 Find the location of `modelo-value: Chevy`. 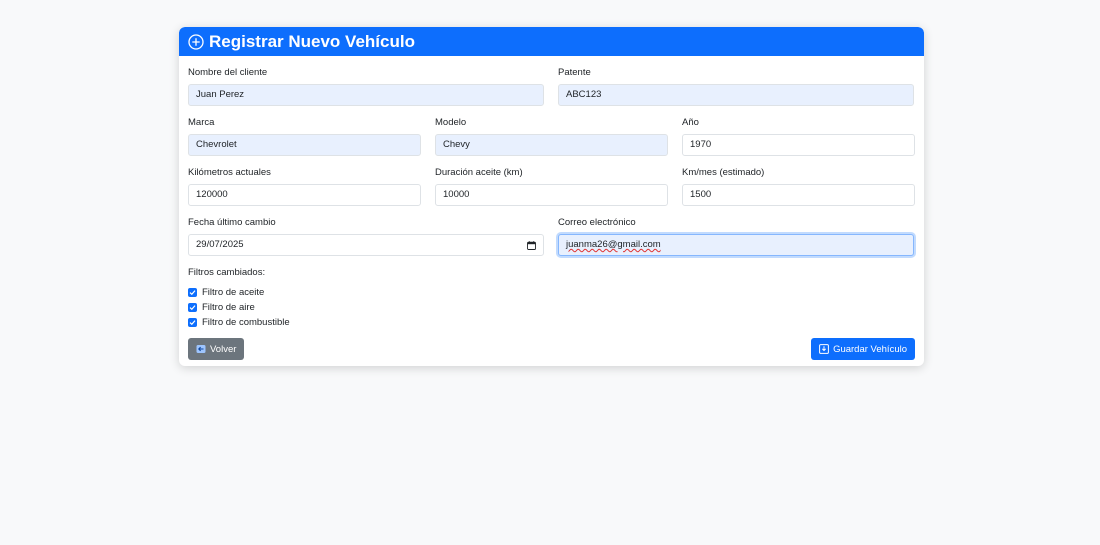

modelo-value: Chevy is located at coordinates (456, 144).